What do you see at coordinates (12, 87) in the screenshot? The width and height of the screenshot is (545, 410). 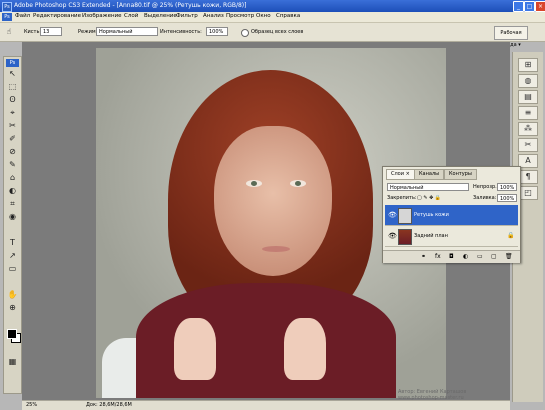 I see `marquee-tool-icon: ⬚` at bounding box center [12, 87].